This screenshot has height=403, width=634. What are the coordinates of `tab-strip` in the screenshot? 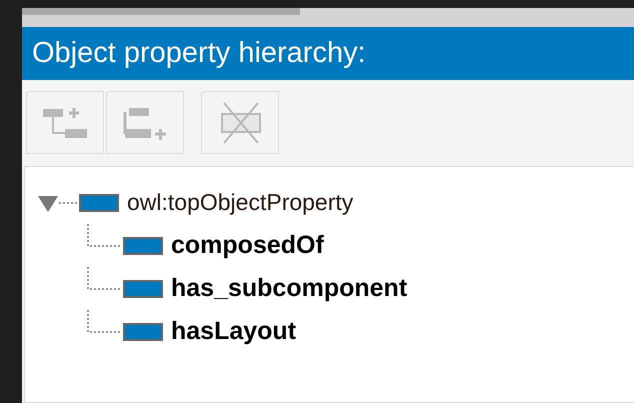 It's located at (161, 11).